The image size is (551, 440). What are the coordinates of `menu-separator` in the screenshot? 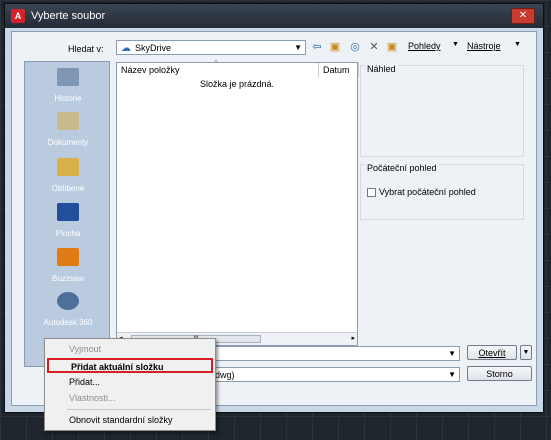 It's located at (139, 409).